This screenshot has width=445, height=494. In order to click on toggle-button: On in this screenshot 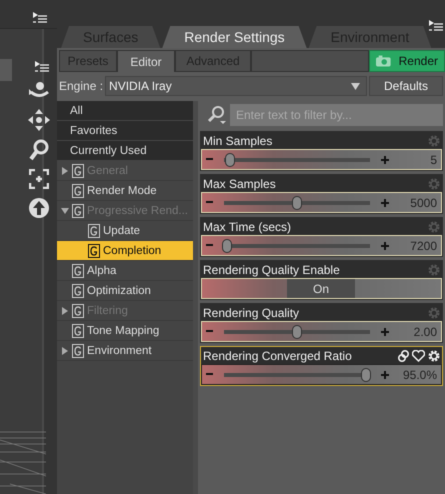, I will do `click(321, 288)`.